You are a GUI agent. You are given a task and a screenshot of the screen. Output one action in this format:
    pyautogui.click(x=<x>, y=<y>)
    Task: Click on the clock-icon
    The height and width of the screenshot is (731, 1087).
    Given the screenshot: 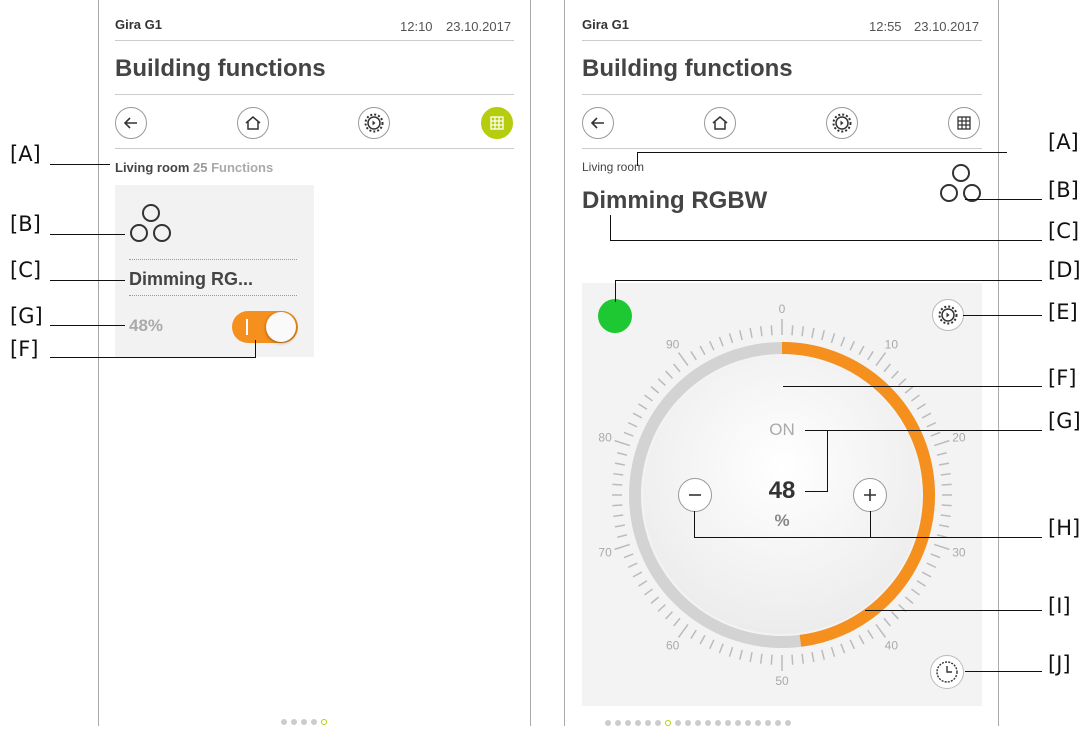 What is the action you would take?
    pyautogui.click(x=947, y=672)
    